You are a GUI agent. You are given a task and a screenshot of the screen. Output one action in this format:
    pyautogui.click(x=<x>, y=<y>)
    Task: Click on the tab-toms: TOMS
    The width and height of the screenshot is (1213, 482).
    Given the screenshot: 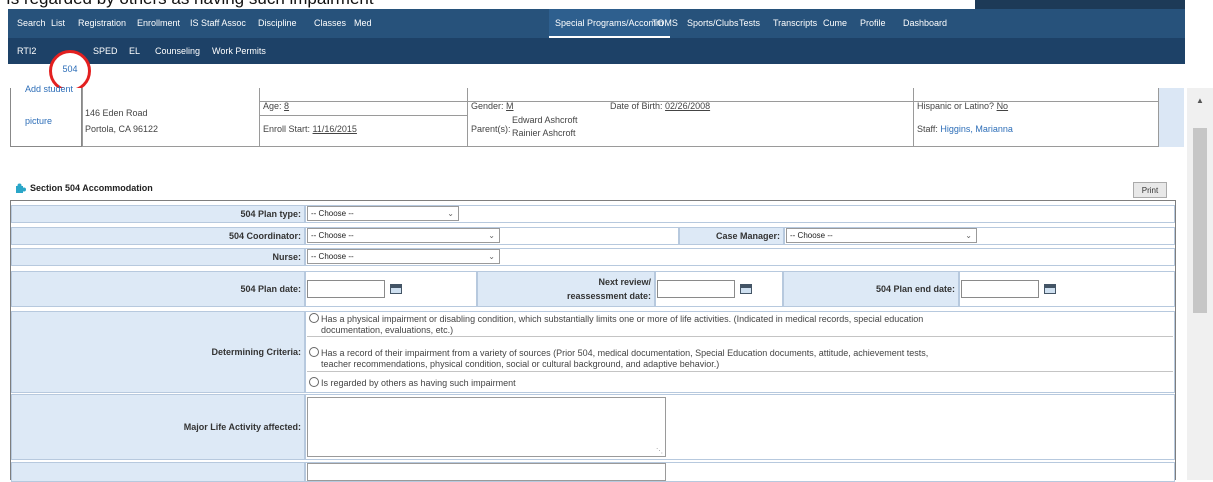 What is the action you would take?
    pyautogui.click(x=665, y=23)
    